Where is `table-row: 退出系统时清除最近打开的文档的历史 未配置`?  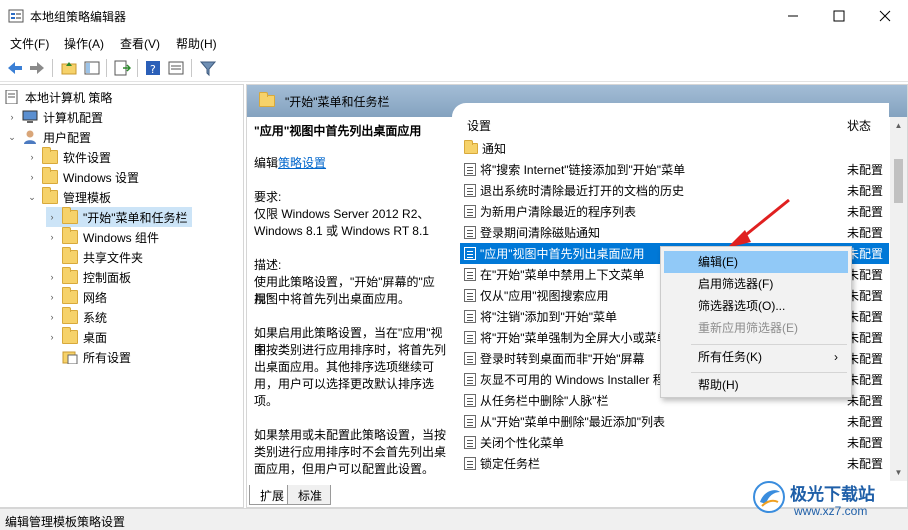
table-row: 退出系统时清除最近打开的文档的历史 未配置 is located at coordinates (674, 190).